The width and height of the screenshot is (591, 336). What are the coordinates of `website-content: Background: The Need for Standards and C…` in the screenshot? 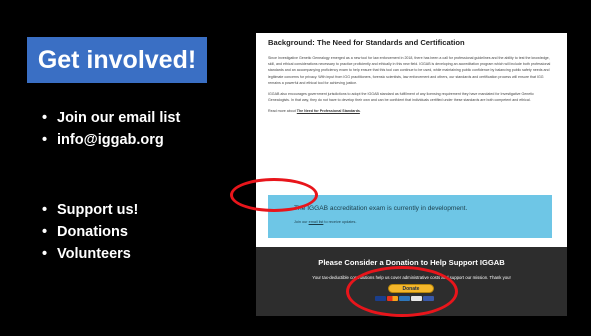 It's located at (411, 74).